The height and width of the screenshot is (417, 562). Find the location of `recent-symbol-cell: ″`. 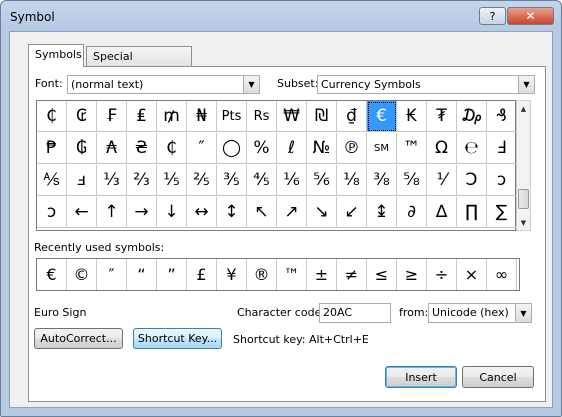

recent-symbol-cell: ″ is located at coordinates (112, 274).